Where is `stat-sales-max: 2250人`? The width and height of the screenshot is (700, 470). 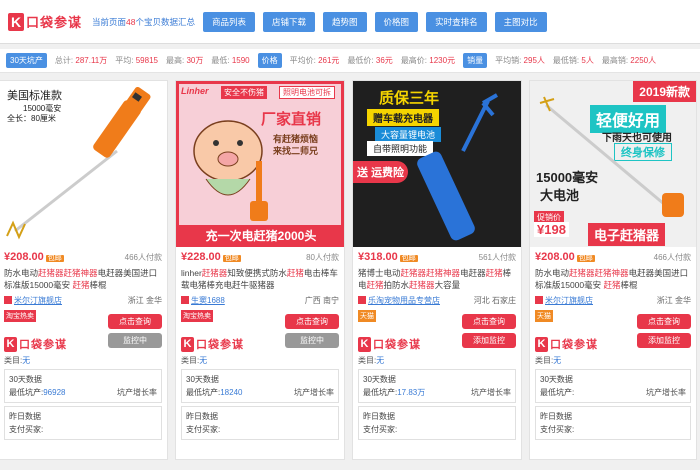
stat-sales-max: 2250人 is located at coordinates (643, 60).